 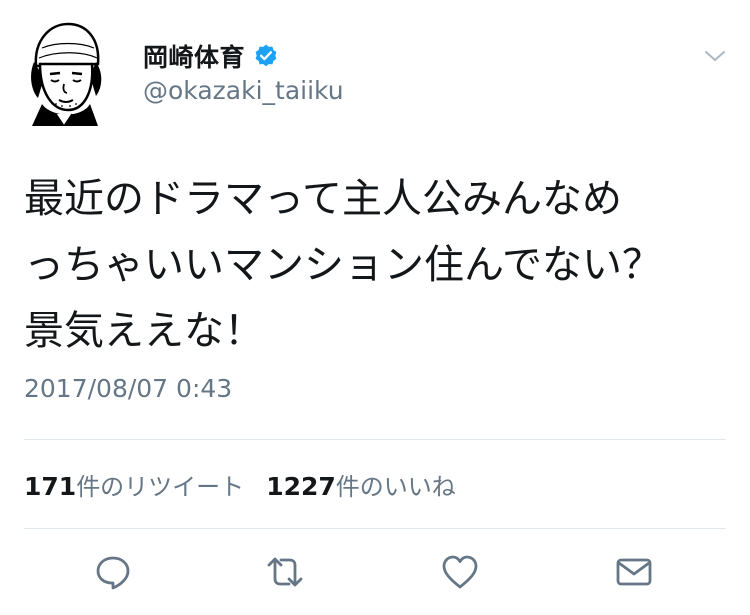 I want to click on retweet-count-number: 171, so click(x=50, y=486).